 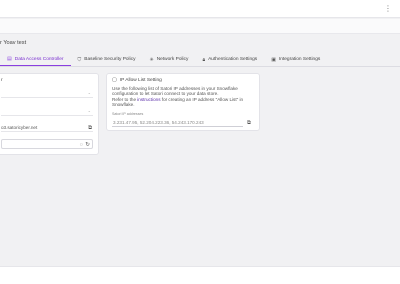 I want to click on tab-baseline-security-policy: ⛉ Baseline Security Policy, so click(x=107, y=59).